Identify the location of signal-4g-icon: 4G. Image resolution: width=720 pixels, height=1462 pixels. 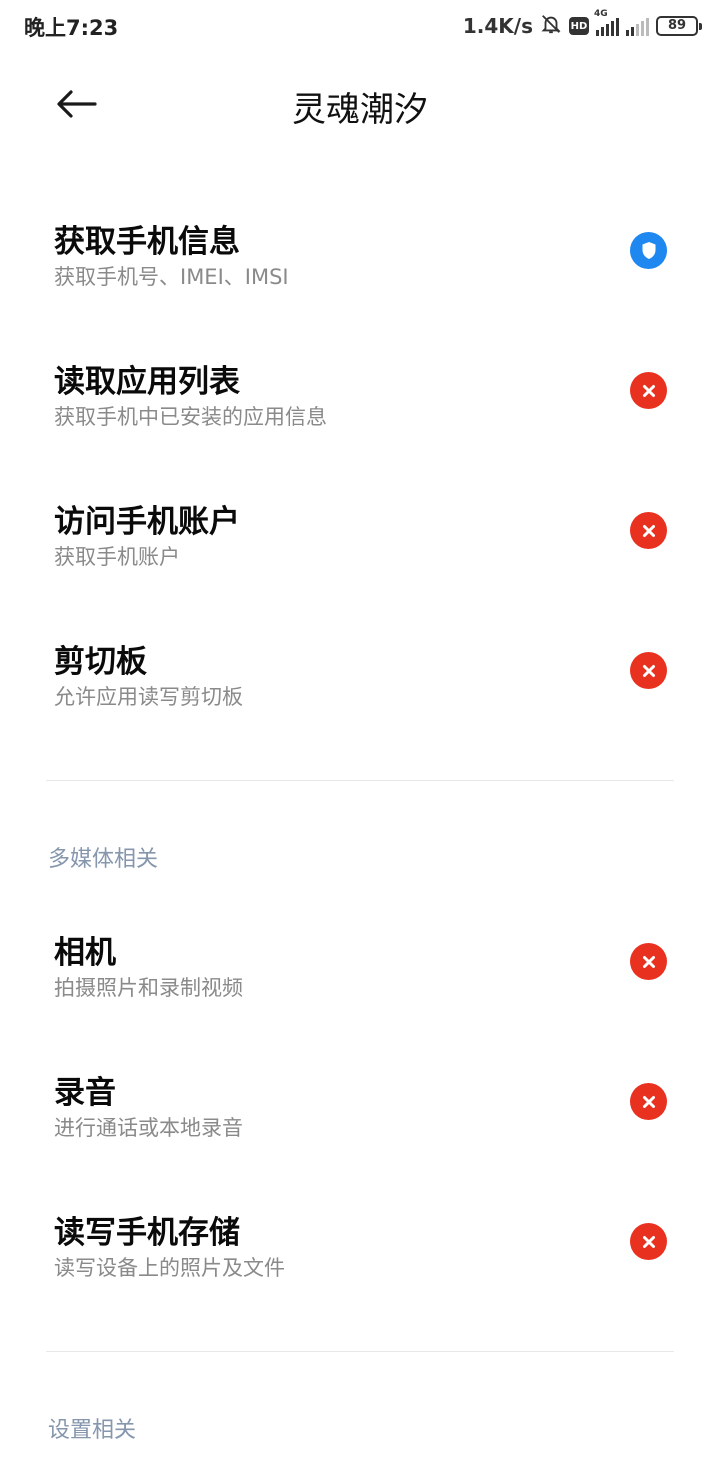
(606, 22).